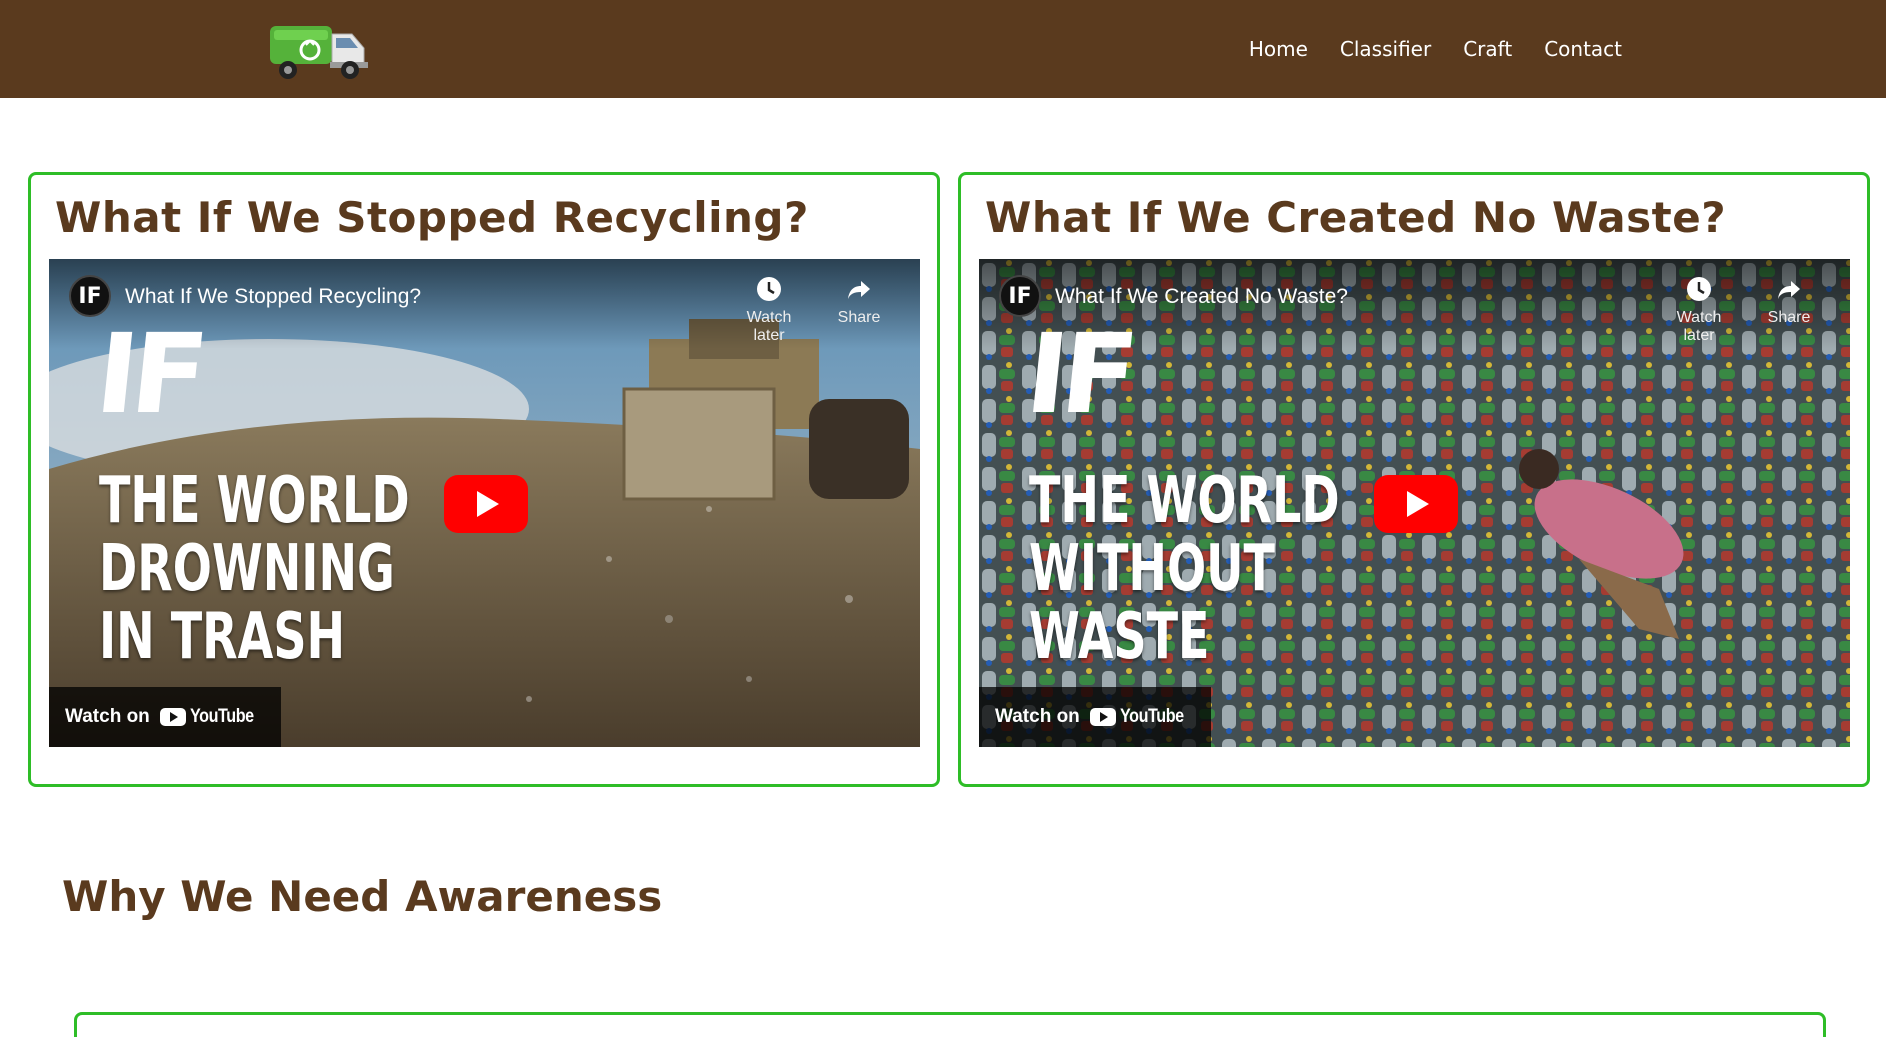  I want to click on video-title: What If We Stopped Recycling?, so click(273, 297).